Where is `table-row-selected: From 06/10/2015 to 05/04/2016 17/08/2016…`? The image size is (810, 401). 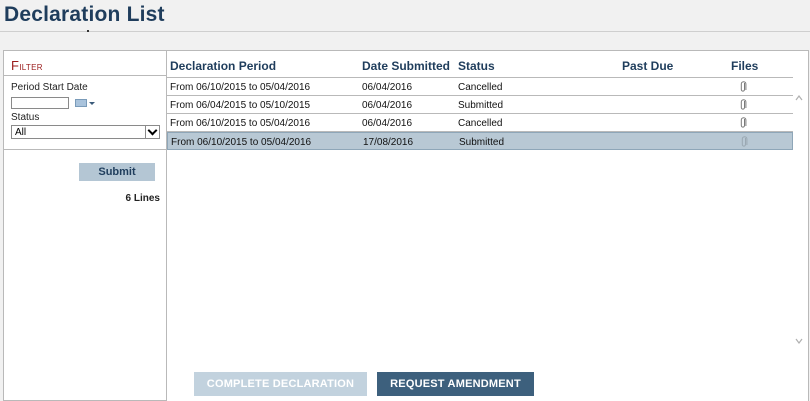 table-row-selected: From 06/10/2015 to 05/04/2016 17/08/2016… is located at coordinates (480, 141).